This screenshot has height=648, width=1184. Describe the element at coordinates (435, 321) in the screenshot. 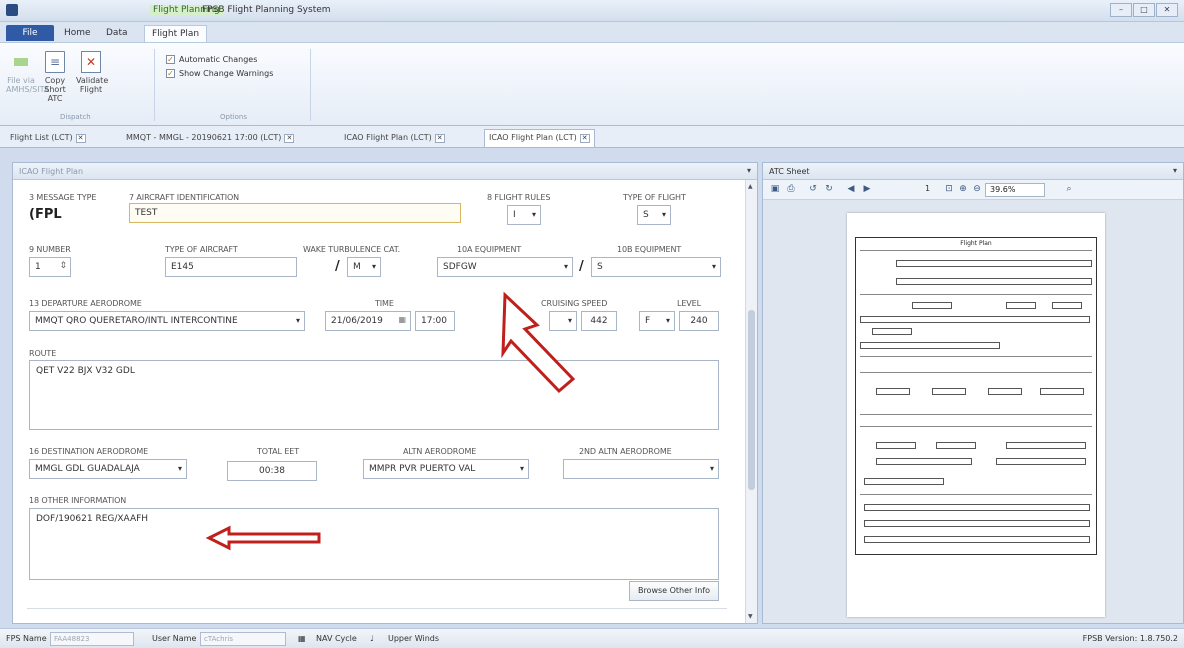

I see `departure-time-field: 17:00` at that location.